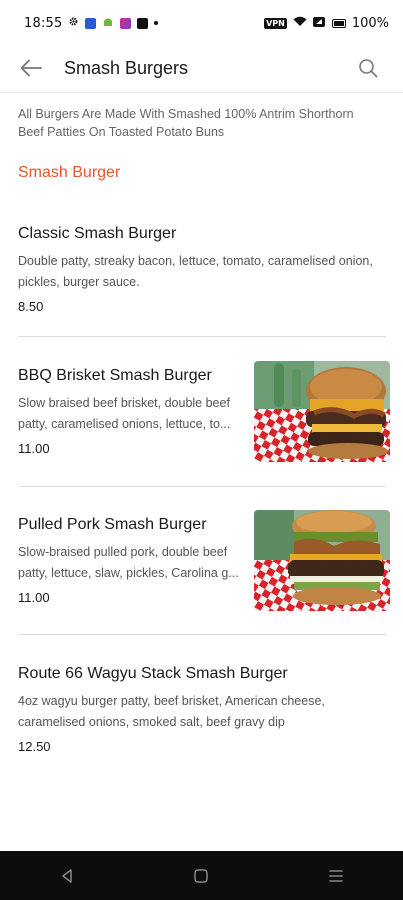 This screenshot has width=403, height=900. Describe the element at coordinates (338, 23) in the screenshot. I see `battery-icon` at that location.